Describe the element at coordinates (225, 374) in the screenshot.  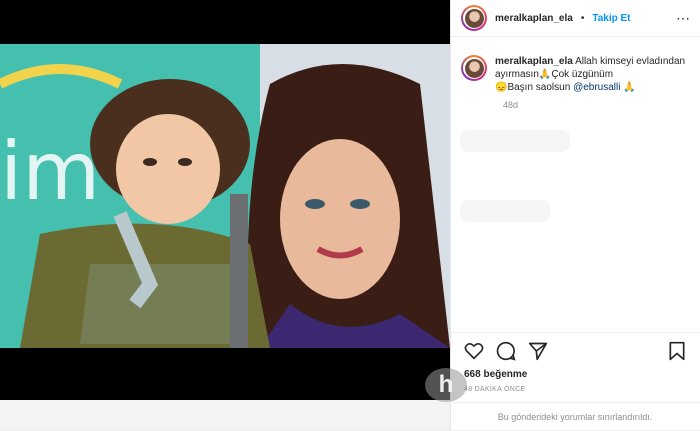
I see `letterbox-bottom` at that location.